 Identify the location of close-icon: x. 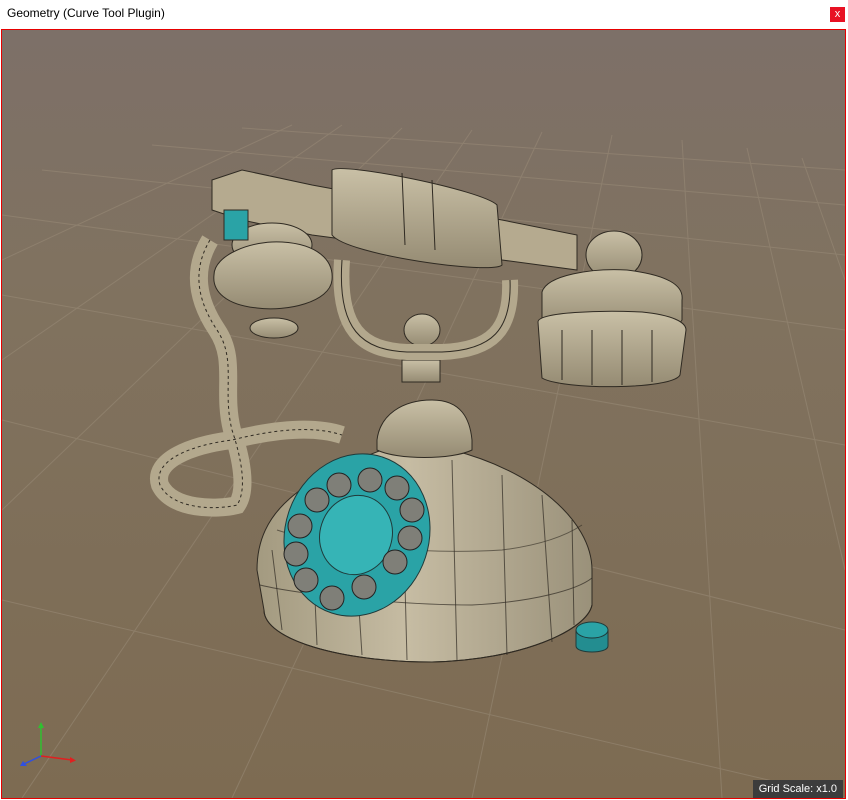
(838, 14).